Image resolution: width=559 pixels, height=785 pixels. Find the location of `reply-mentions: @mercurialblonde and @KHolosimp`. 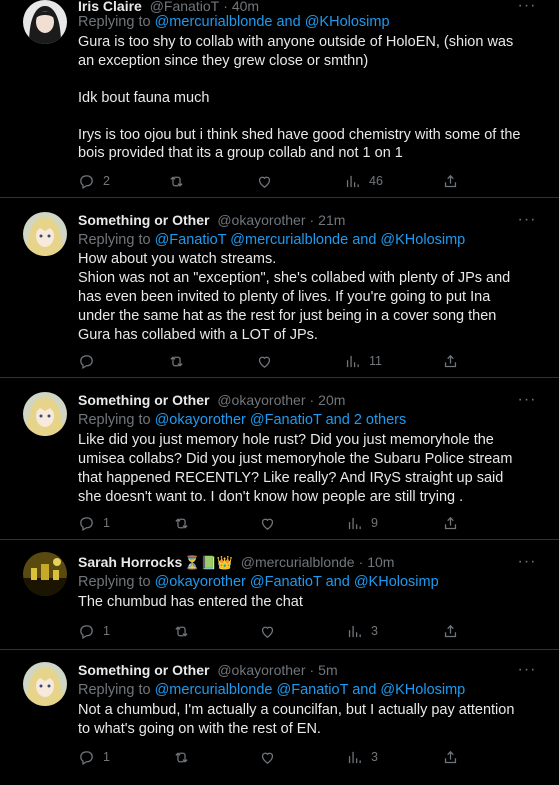

reply-mentions: @mercurialblonde and @KHolosimp is located at coordinates (272, 22).